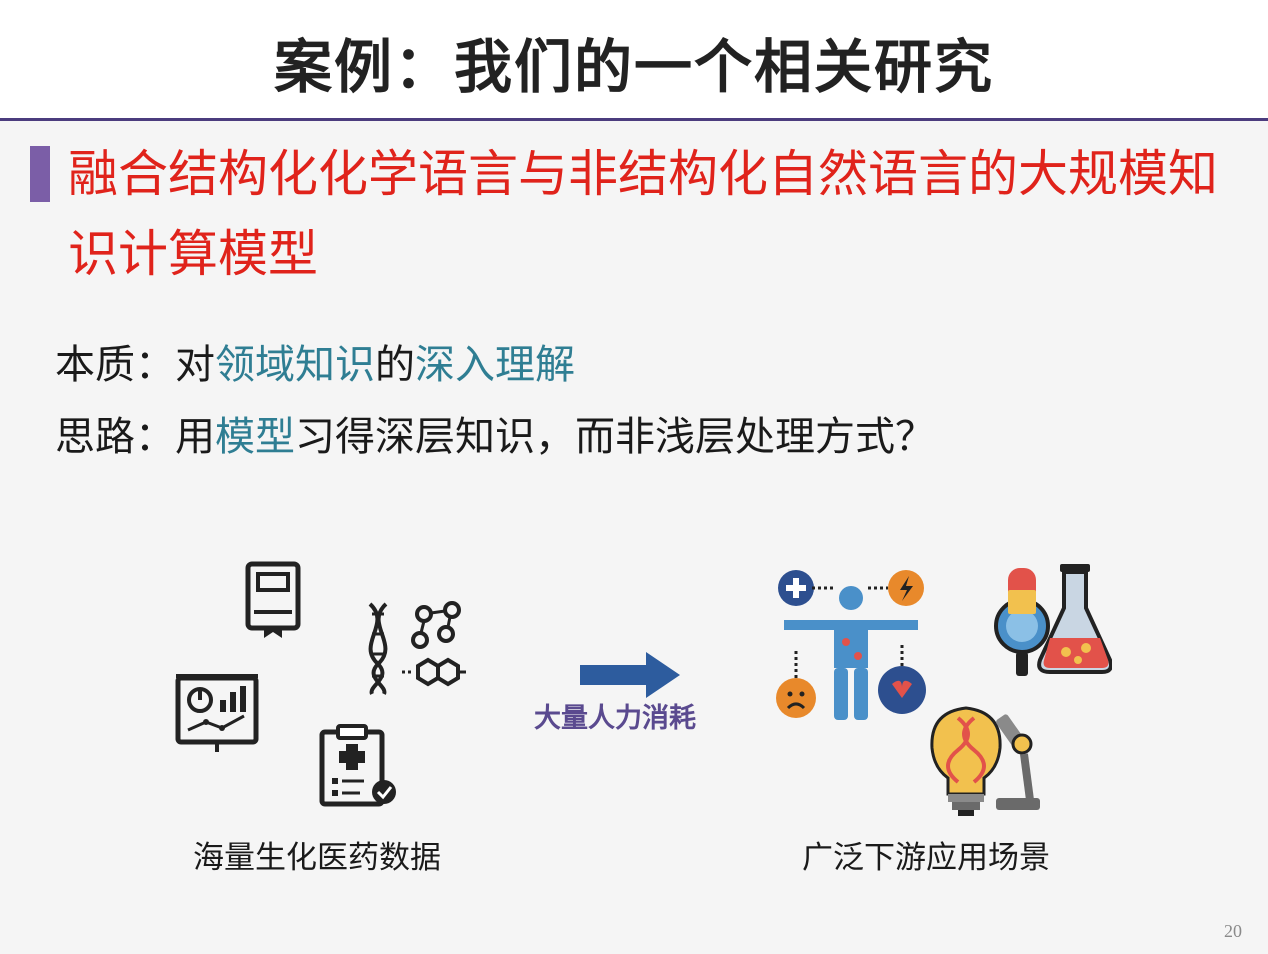 This screenshot has width=1268, height=954. Describe the element at coordinates (615, 437) in the screenshot. I see `approach-rest: 习得深层知识，而非浅层处理方式？` at that location.